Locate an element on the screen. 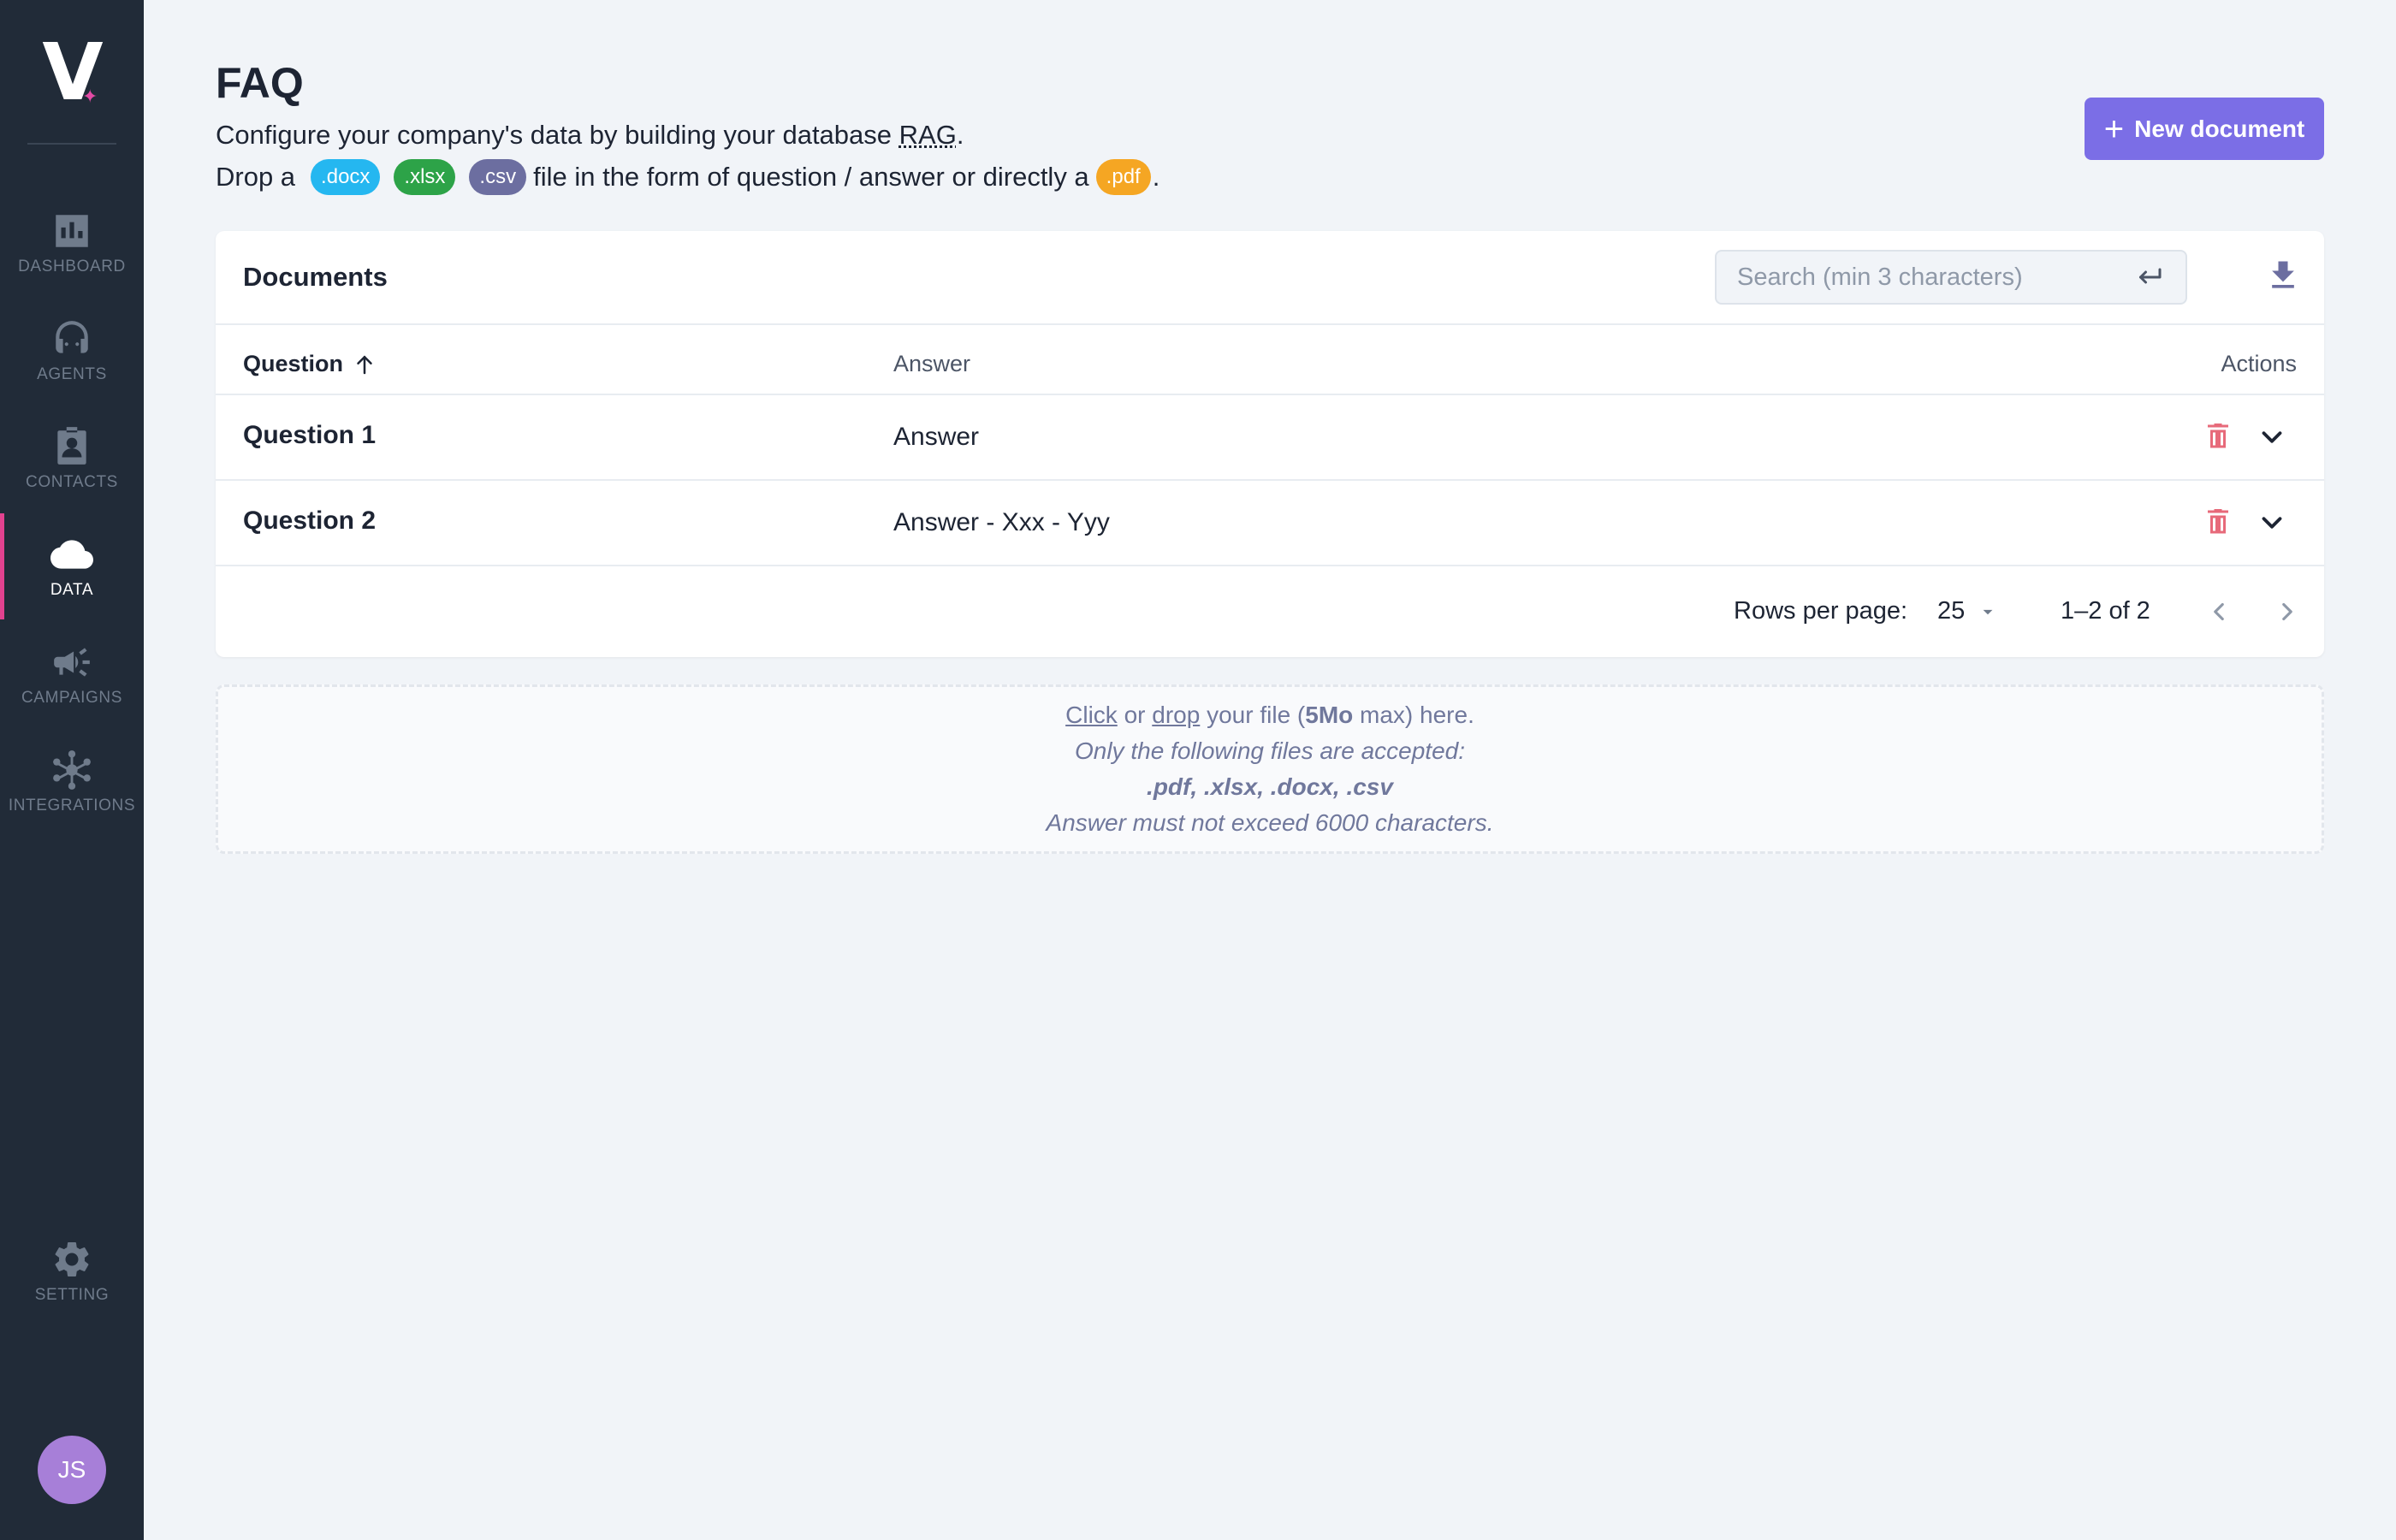 The height and width of the screenshot is (1540, 2396). avatar: JS is located at coordinates (72, 1470).